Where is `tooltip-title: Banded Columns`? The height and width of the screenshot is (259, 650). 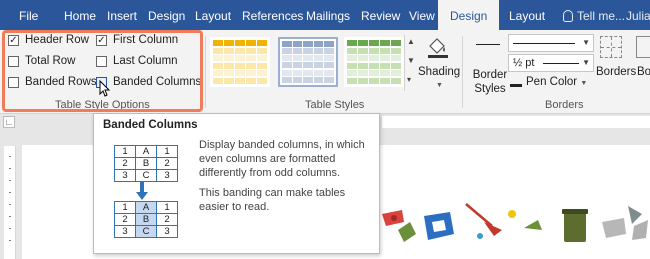 tooltip-title: Banded Columns is located at coordinates (150, 125).